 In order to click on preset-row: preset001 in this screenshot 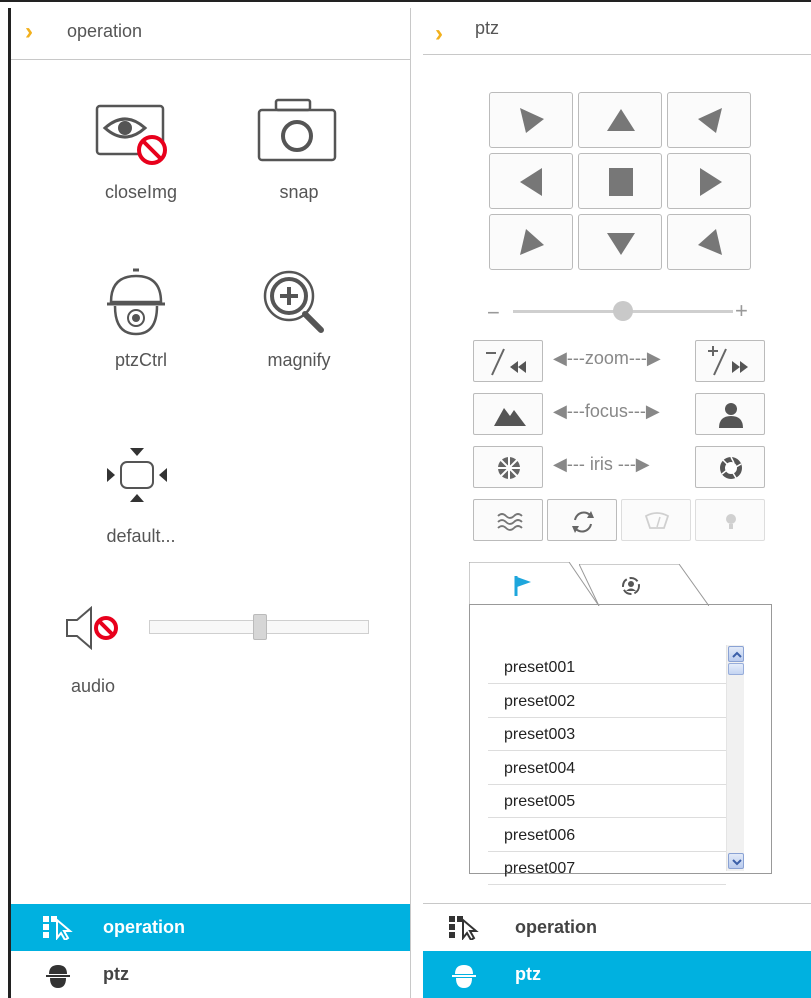, I will do `click(607, 667)`.